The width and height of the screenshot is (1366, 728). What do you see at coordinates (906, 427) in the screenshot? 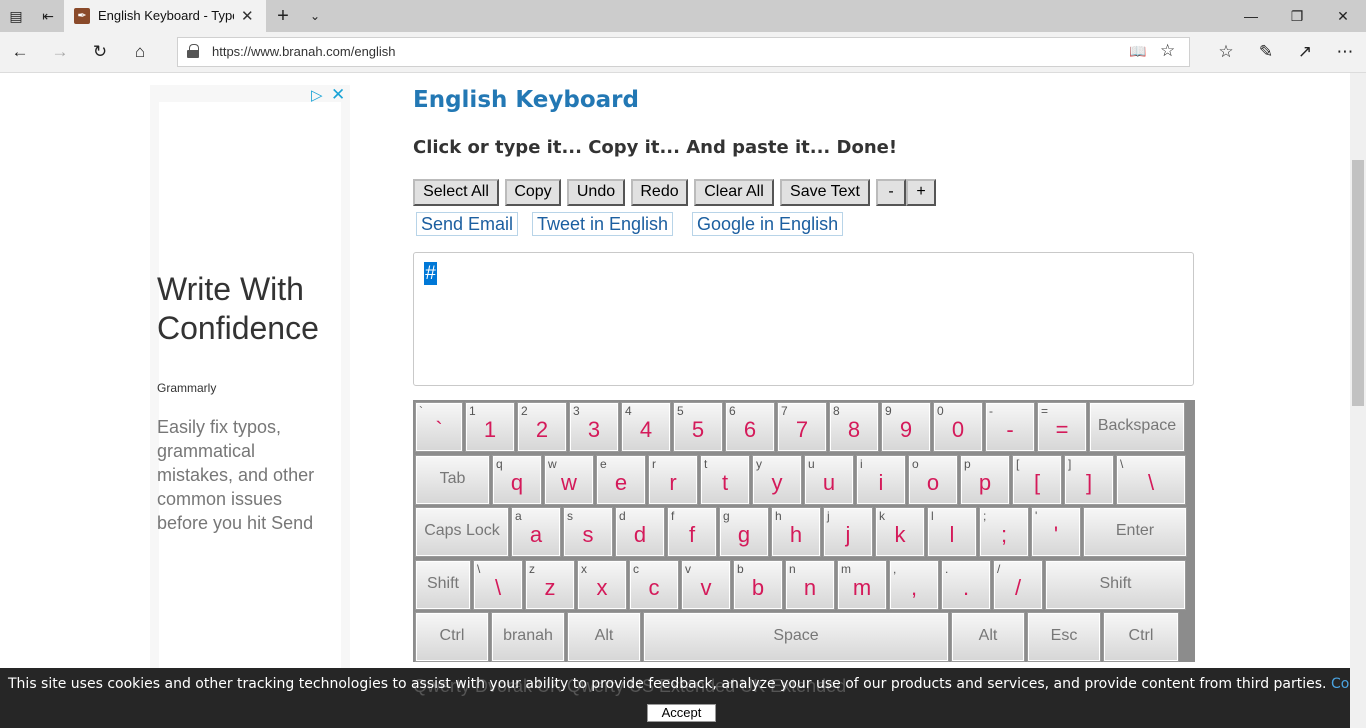
I see `char-key: 99` at bounding box center [906, 427].